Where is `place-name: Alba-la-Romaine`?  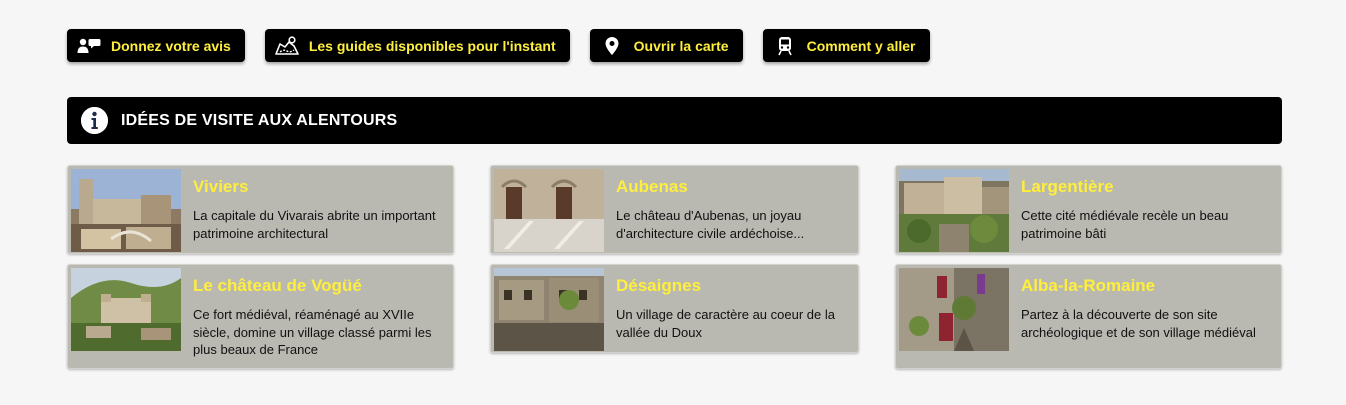 place-name: Alba-la-Romaine is located at coordinates (1147, 285).